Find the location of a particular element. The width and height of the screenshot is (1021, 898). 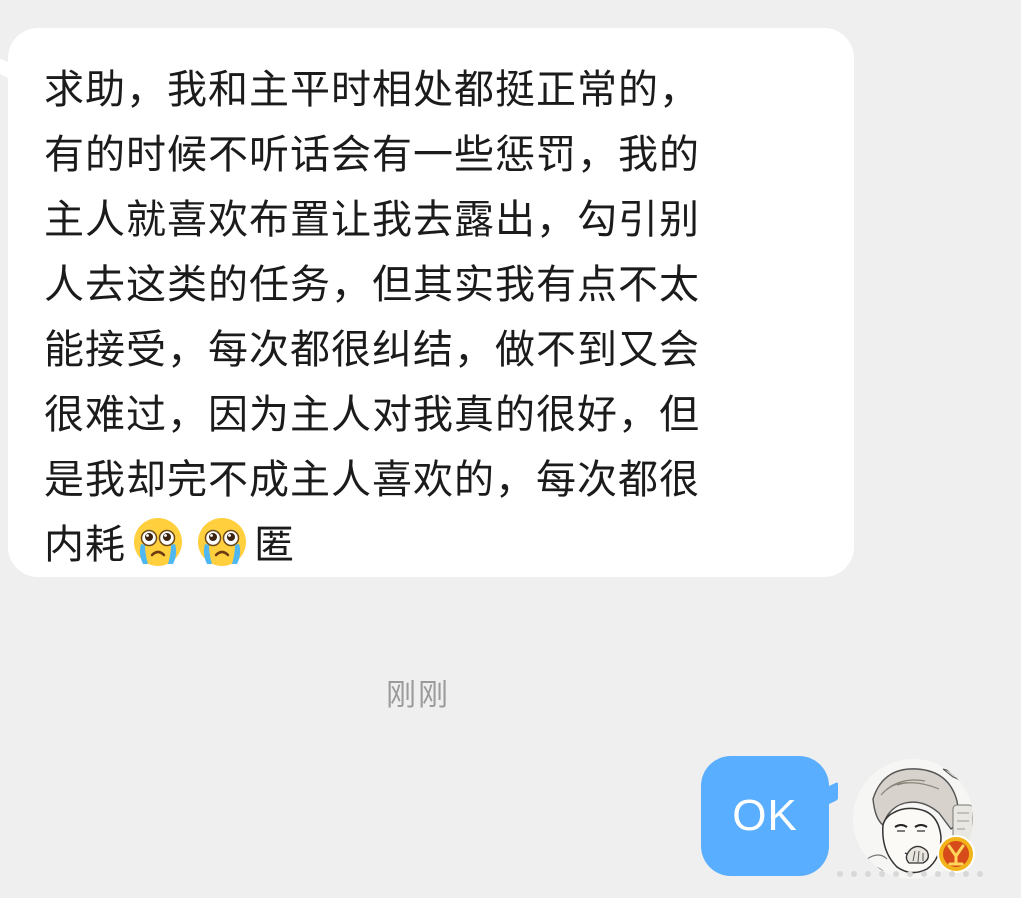

outgoing-message-text: OK is located at coordinates (765, 815).